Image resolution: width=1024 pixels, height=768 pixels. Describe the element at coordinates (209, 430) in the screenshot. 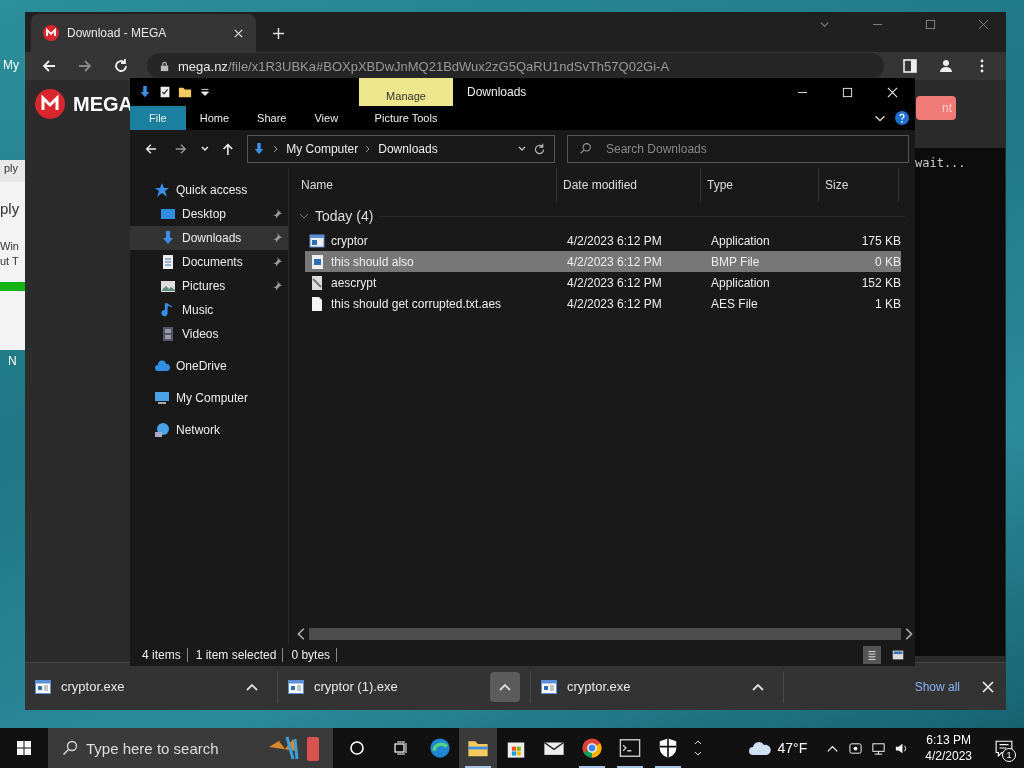

I see `nav-item: Network` at that location.